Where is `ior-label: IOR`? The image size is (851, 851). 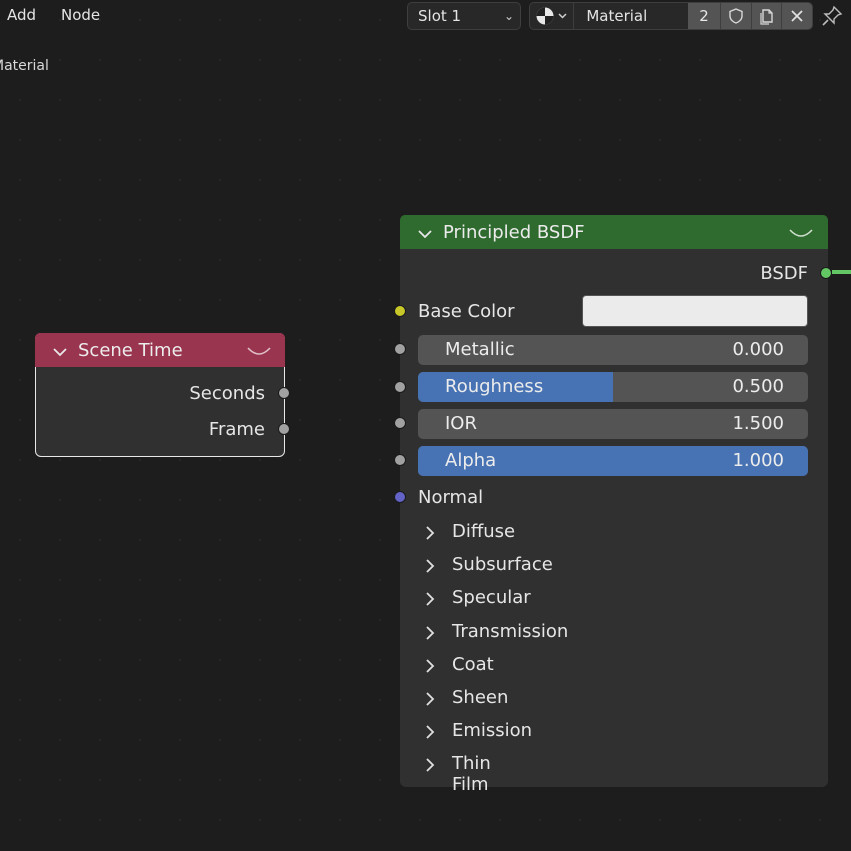 ior-label: IOR is located at coordinates (461, 423).